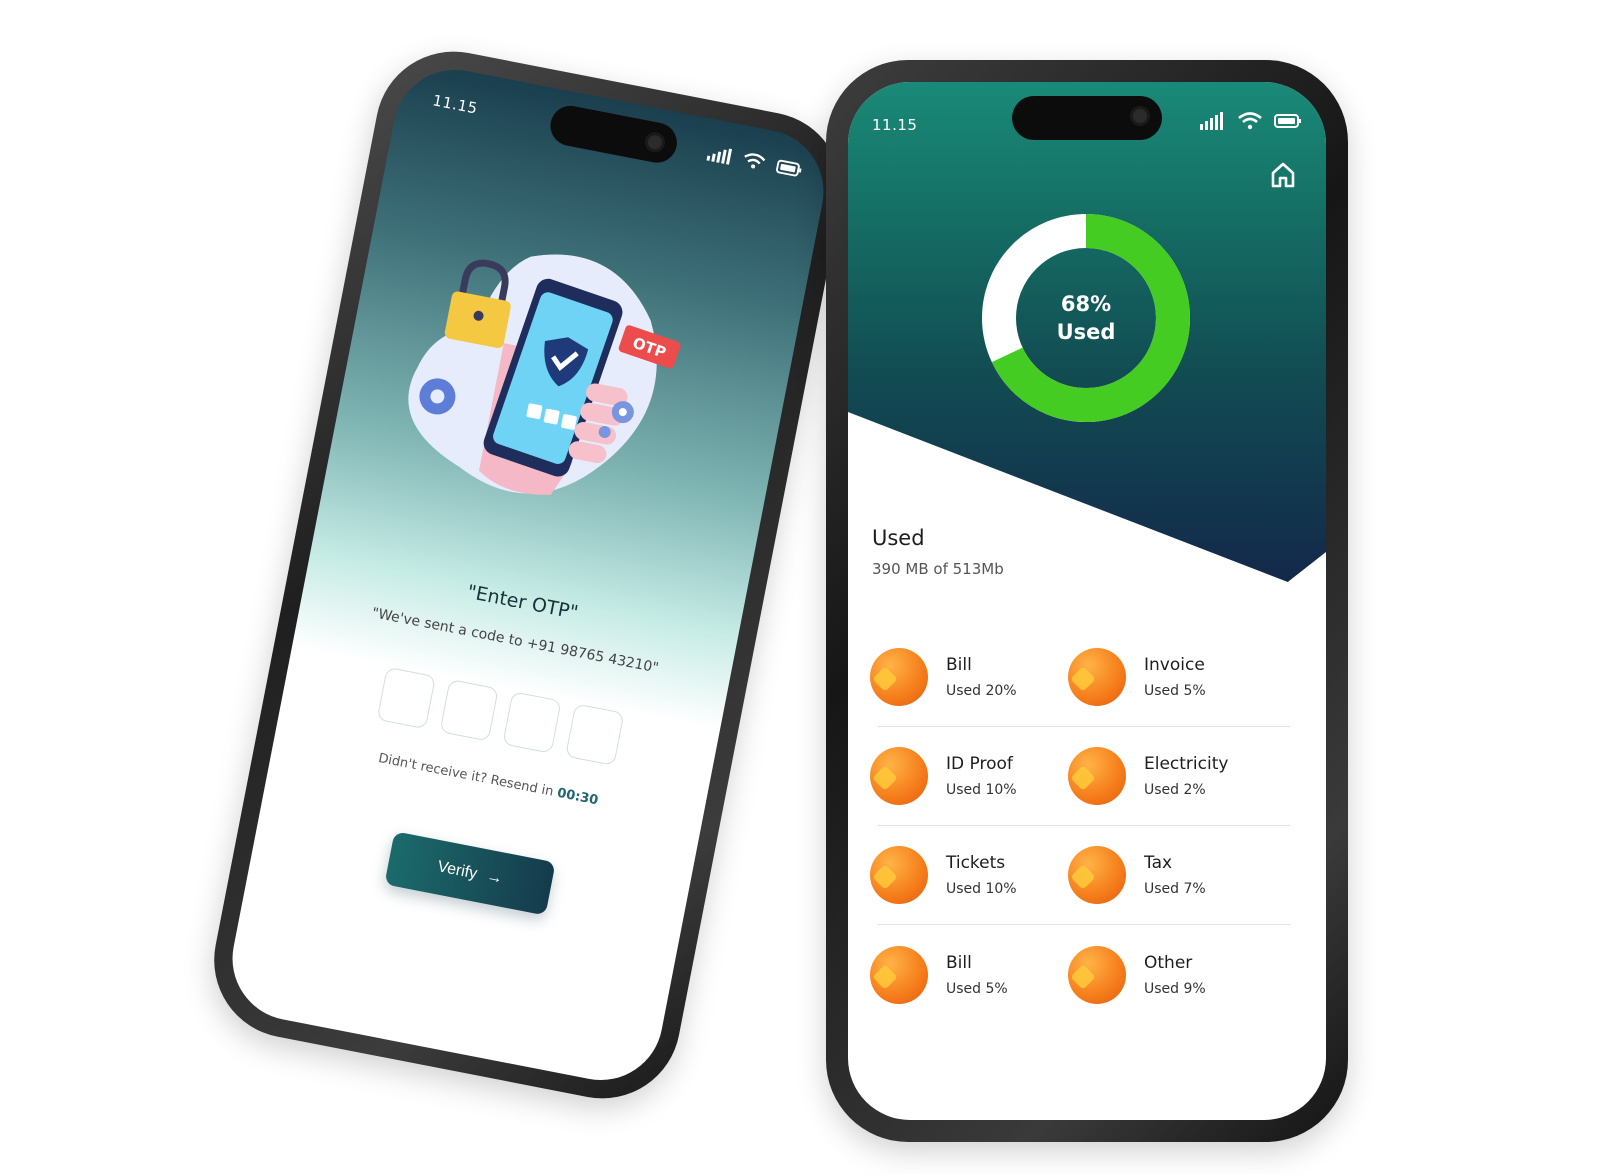  Describe the element at coordinates (495, 877) in the screenshot. I see `arrow-right-icon: →` at that location.